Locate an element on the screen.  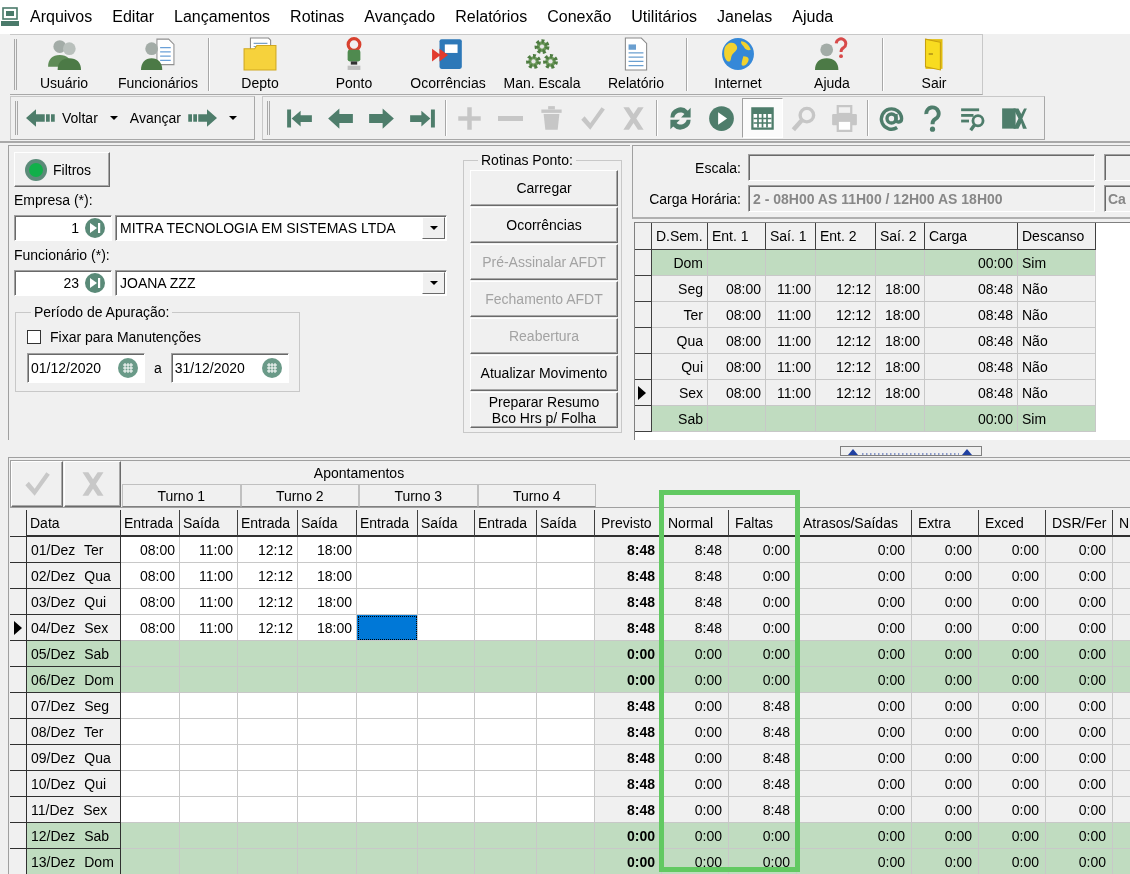
splitter-handle is located at coordinates (911, 451).